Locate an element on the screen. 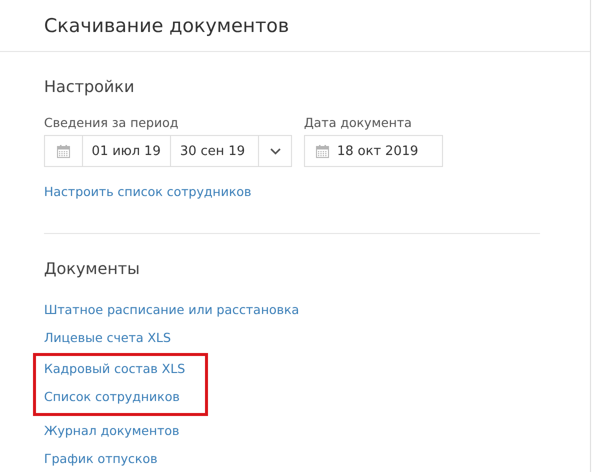 The width and height of the screenshot is (594, 472). document-link: Список сотрудников is located at coordinates (112, 397).